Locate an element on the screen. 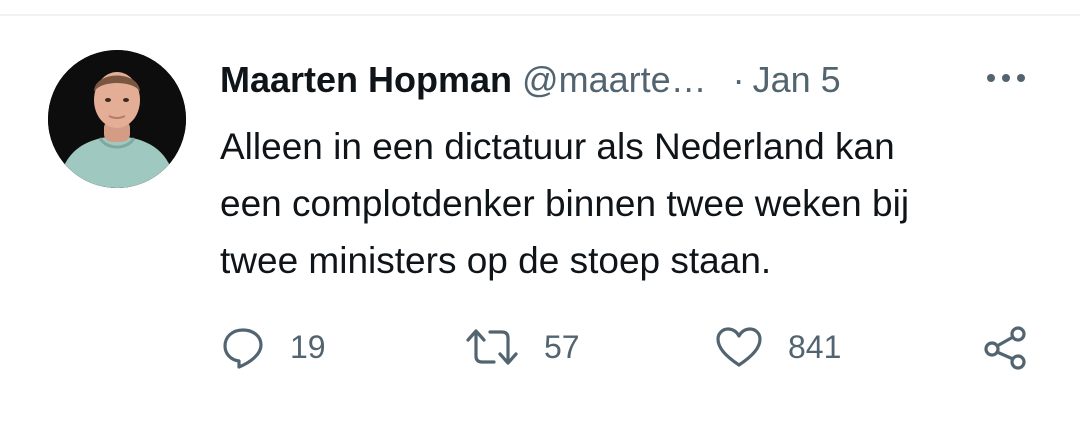  retweet-count: 57 is located at coordinates (562, 346).